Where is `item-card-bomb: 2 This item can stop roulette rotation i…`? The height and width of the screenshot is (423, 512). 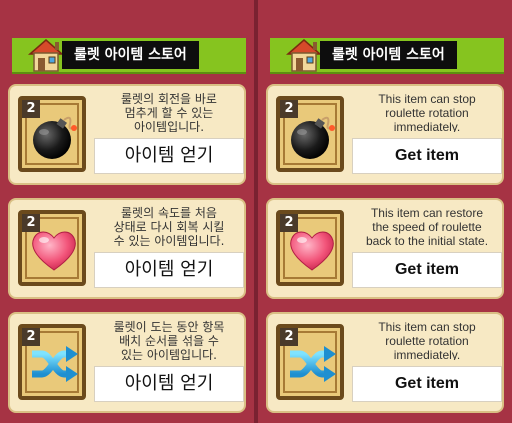
item-card-bomb: 2 This item can stop roulette rotation i… is located at coordinates (385, 134).